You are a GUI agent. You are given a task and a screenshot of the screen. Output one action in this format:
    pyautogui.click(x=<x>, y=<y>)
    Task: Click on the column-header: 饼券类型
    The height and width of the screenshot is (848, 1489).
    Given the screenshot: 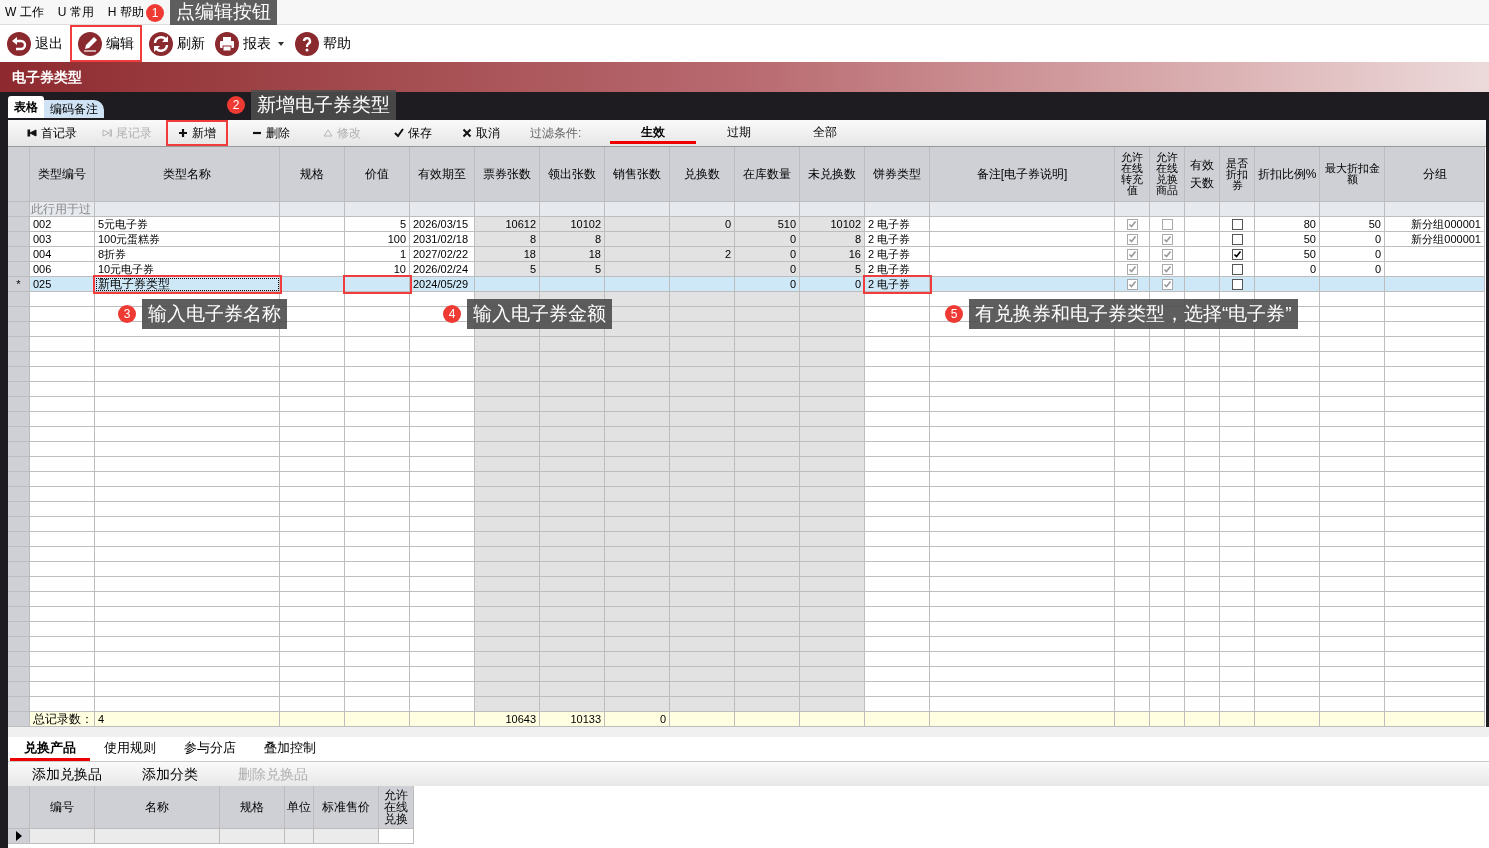 What is the action you would take?
    pyautogui.click(x=897, y=174)
    